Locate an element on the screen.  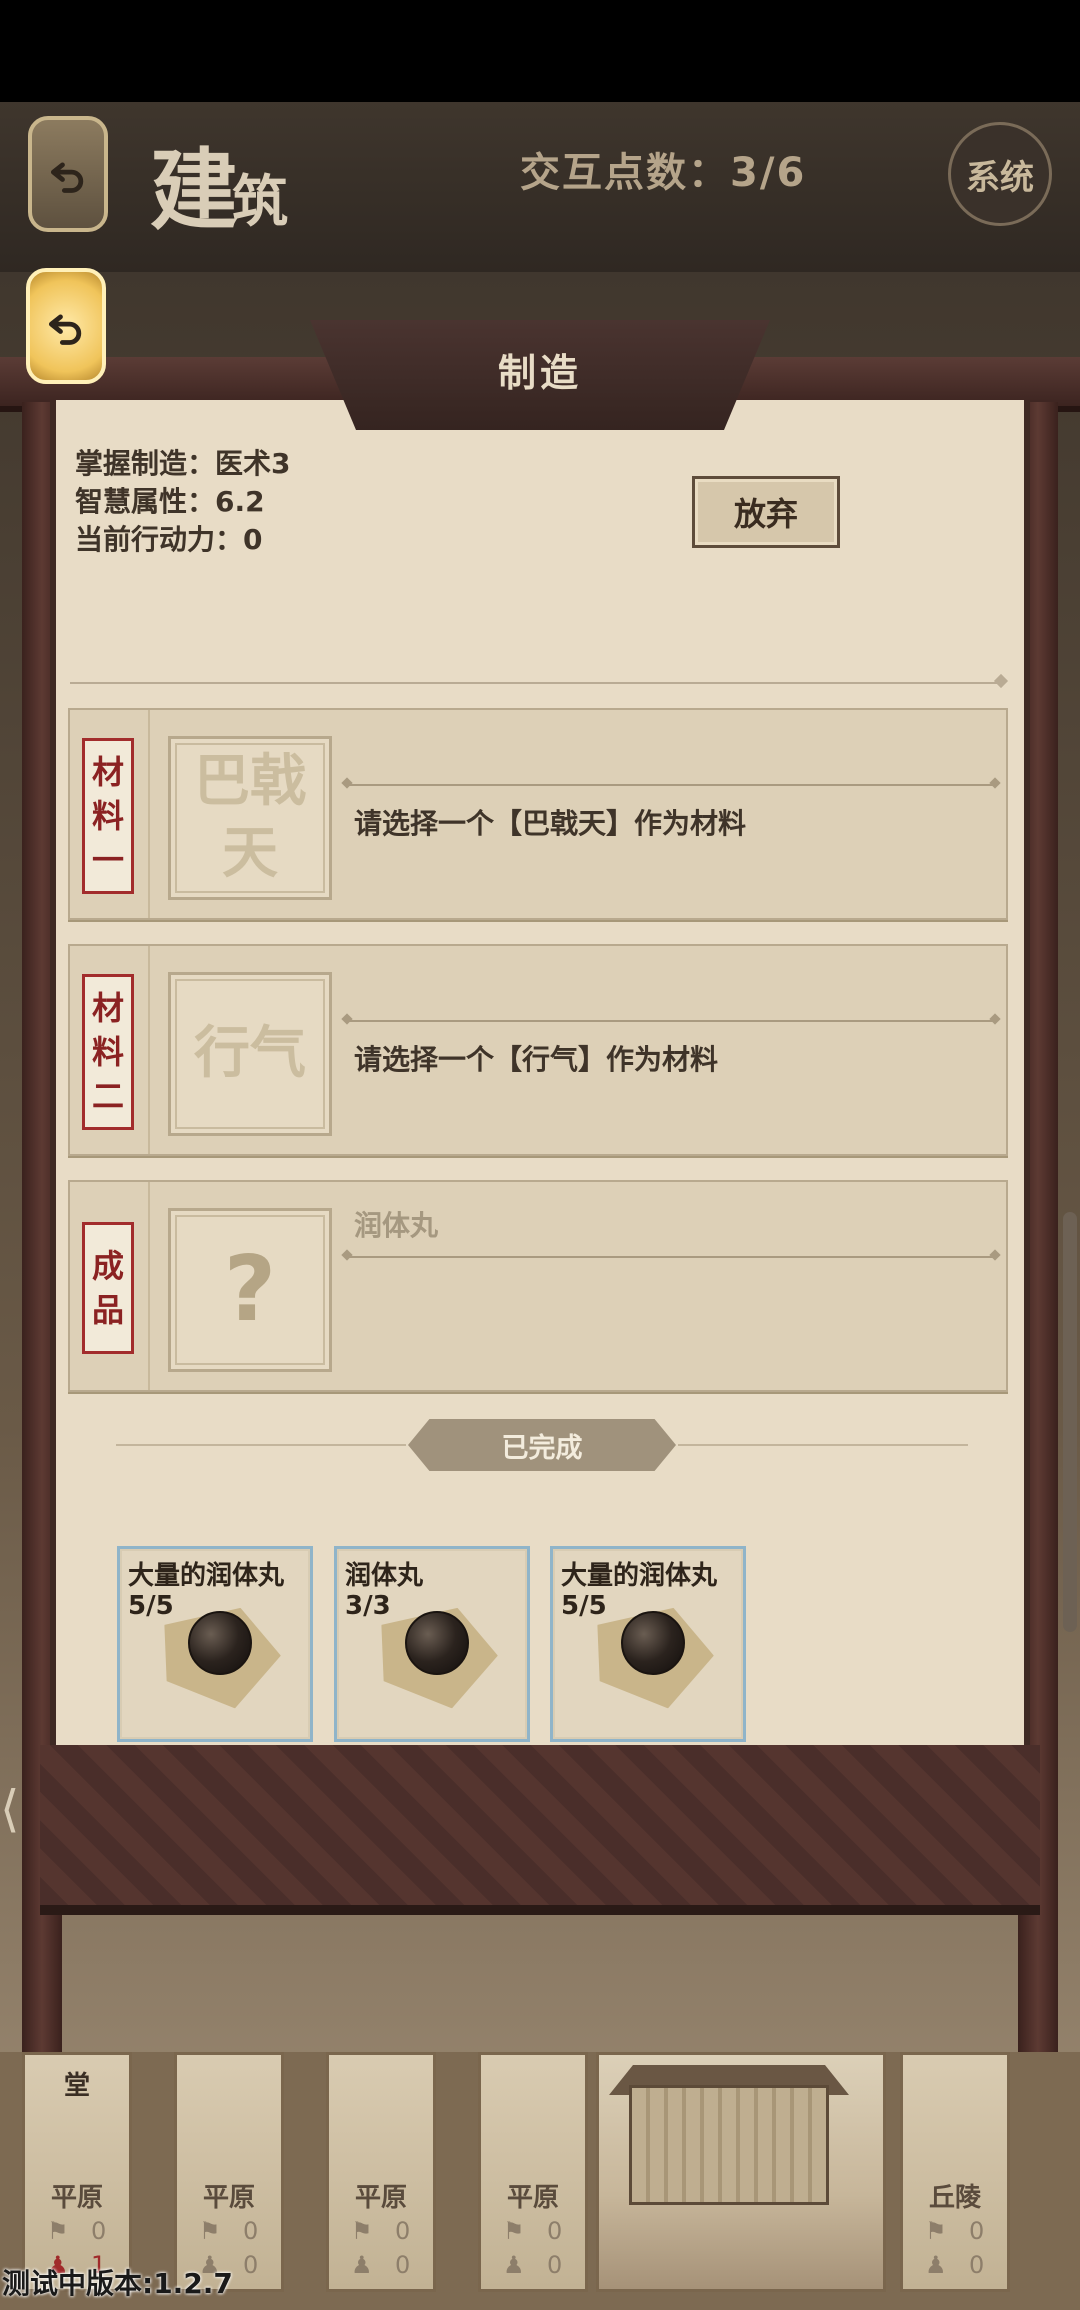
tile-building: 堂 is located at coordinates (76, 2086).